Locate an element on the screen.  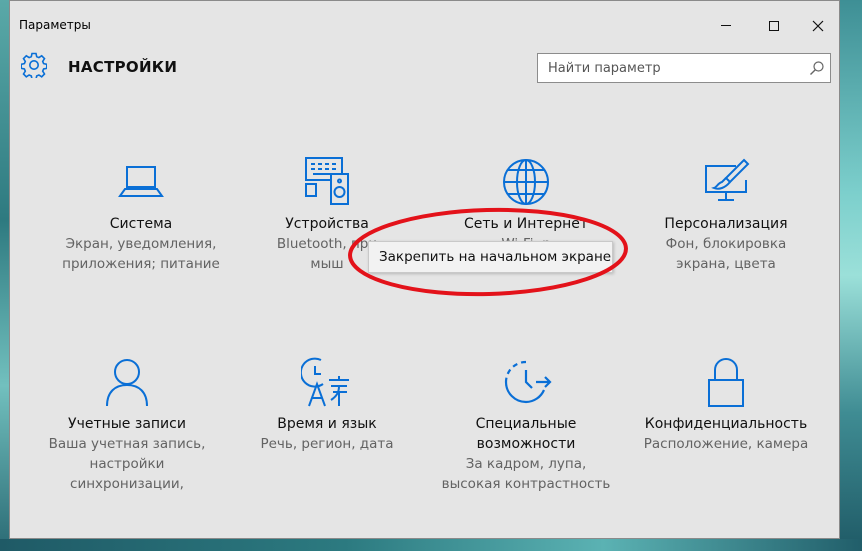
close-button is located at coordinates (818, 25).